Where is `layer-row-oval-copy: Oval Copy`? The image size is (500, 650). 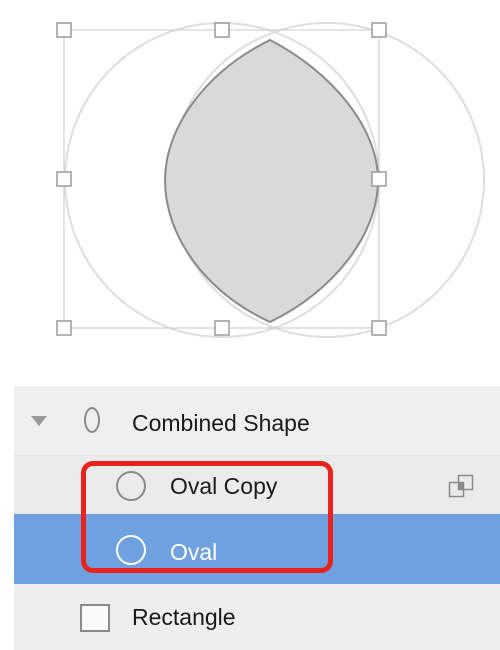 layer-row-oval-copy: Oval Copy is located at coordinates (257, 485).